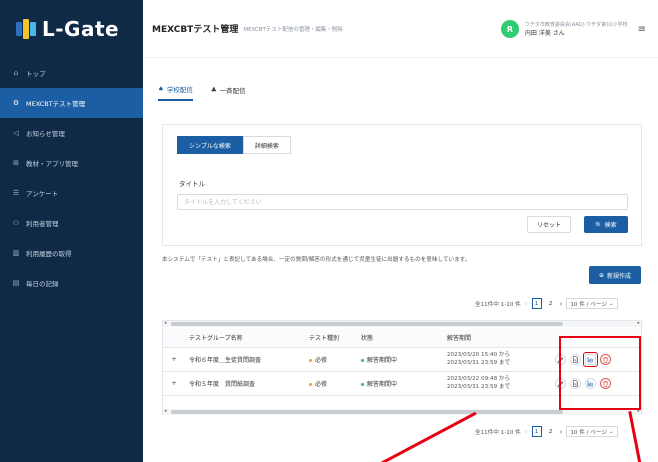 The width and height of the screenshot is (658, 462). I want to click on user-info: R ウチダ市教育委員会(AAD) ウチダ第10小学校 内田 洋美 さん ≡, so click(573, 29).